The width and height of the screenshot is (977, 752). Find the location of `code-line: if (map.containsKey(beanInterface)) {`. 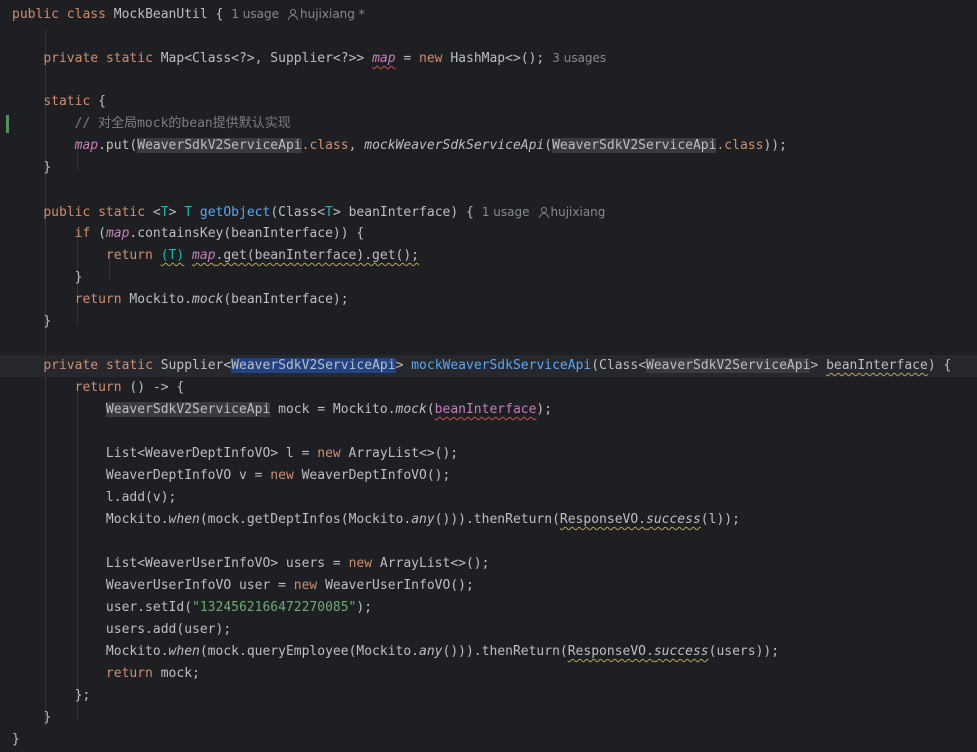

code-line: if (map.containsKey(beanInterface)) { is located at coordinates (188, 234).